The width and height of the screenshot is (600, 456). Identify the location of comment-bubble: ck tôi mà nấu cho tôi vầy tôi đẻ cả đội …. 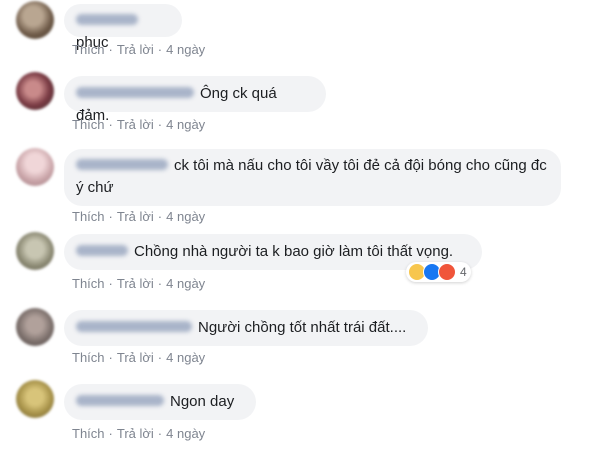
(312, 177).